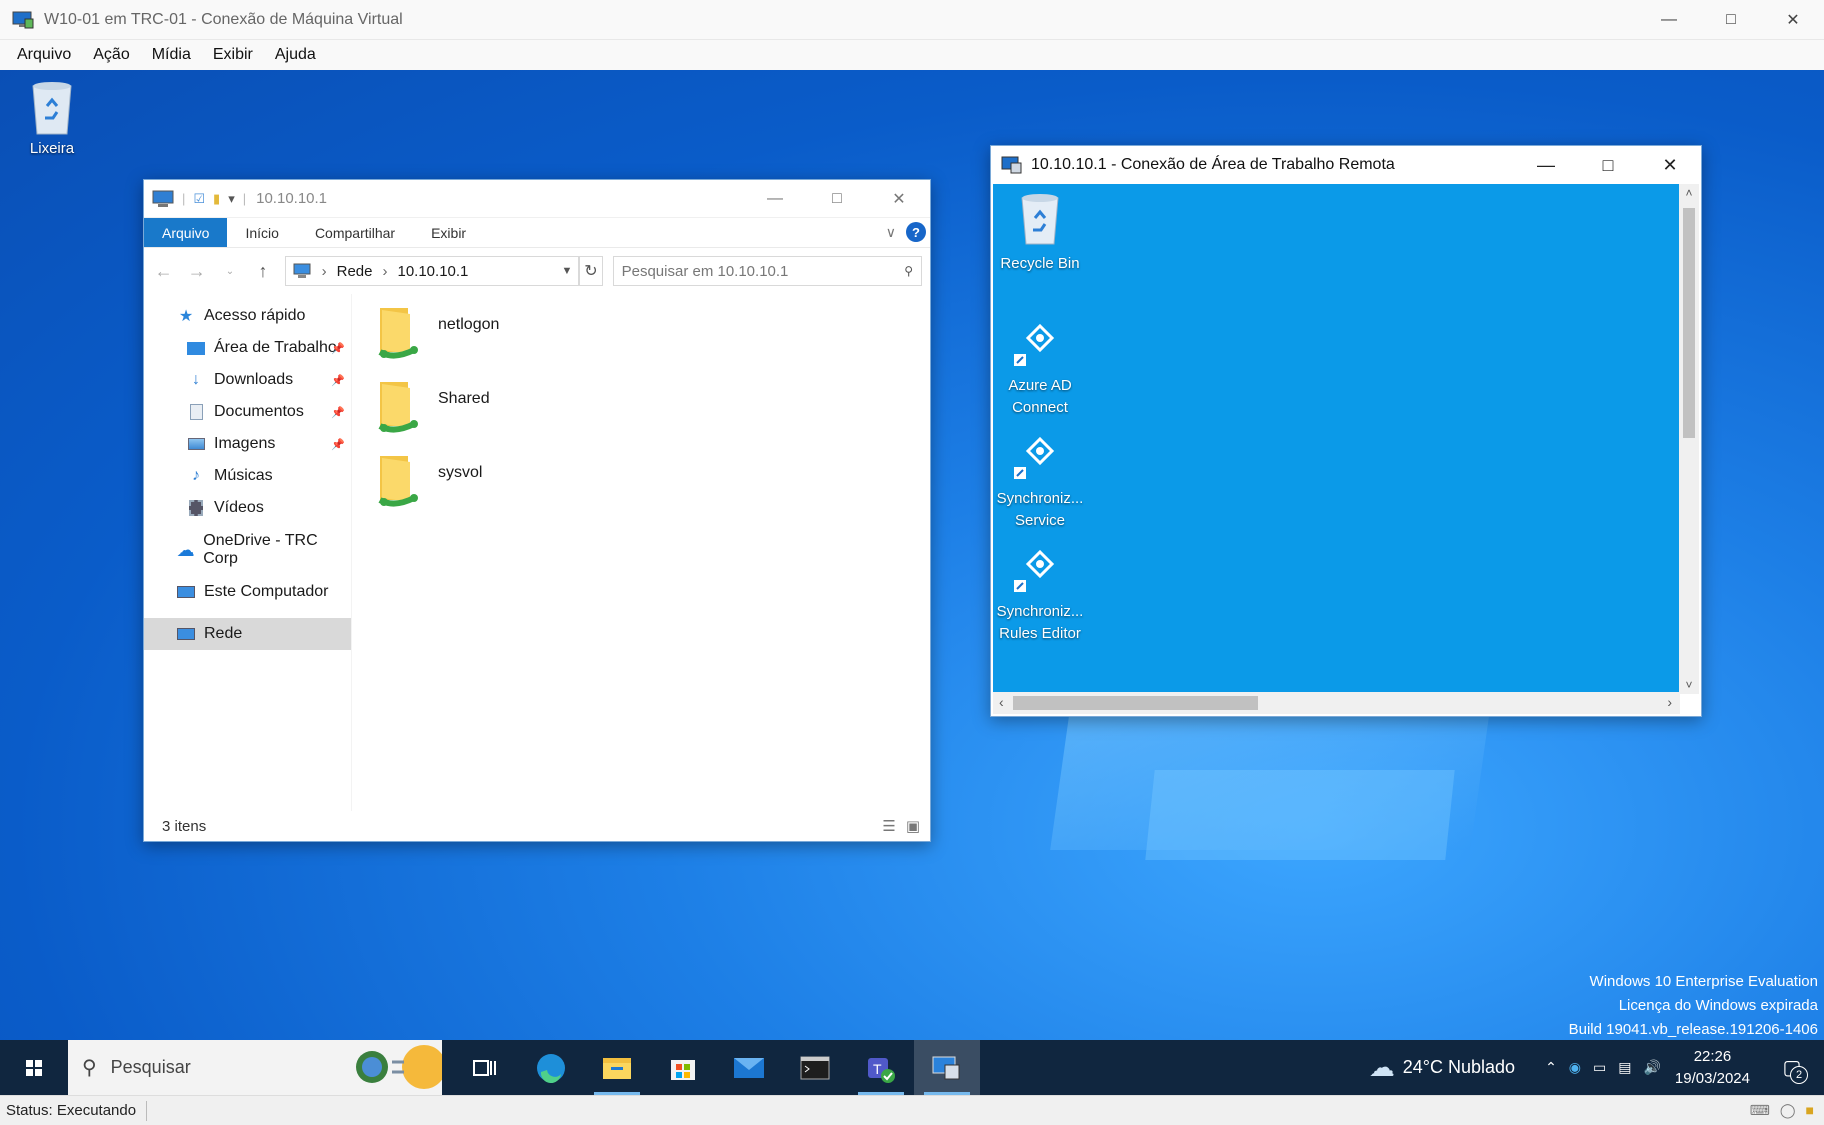 The image size is (1824, 1125). I want to click on quick-access-dropdown-icon: ▾, so click(231, 199).